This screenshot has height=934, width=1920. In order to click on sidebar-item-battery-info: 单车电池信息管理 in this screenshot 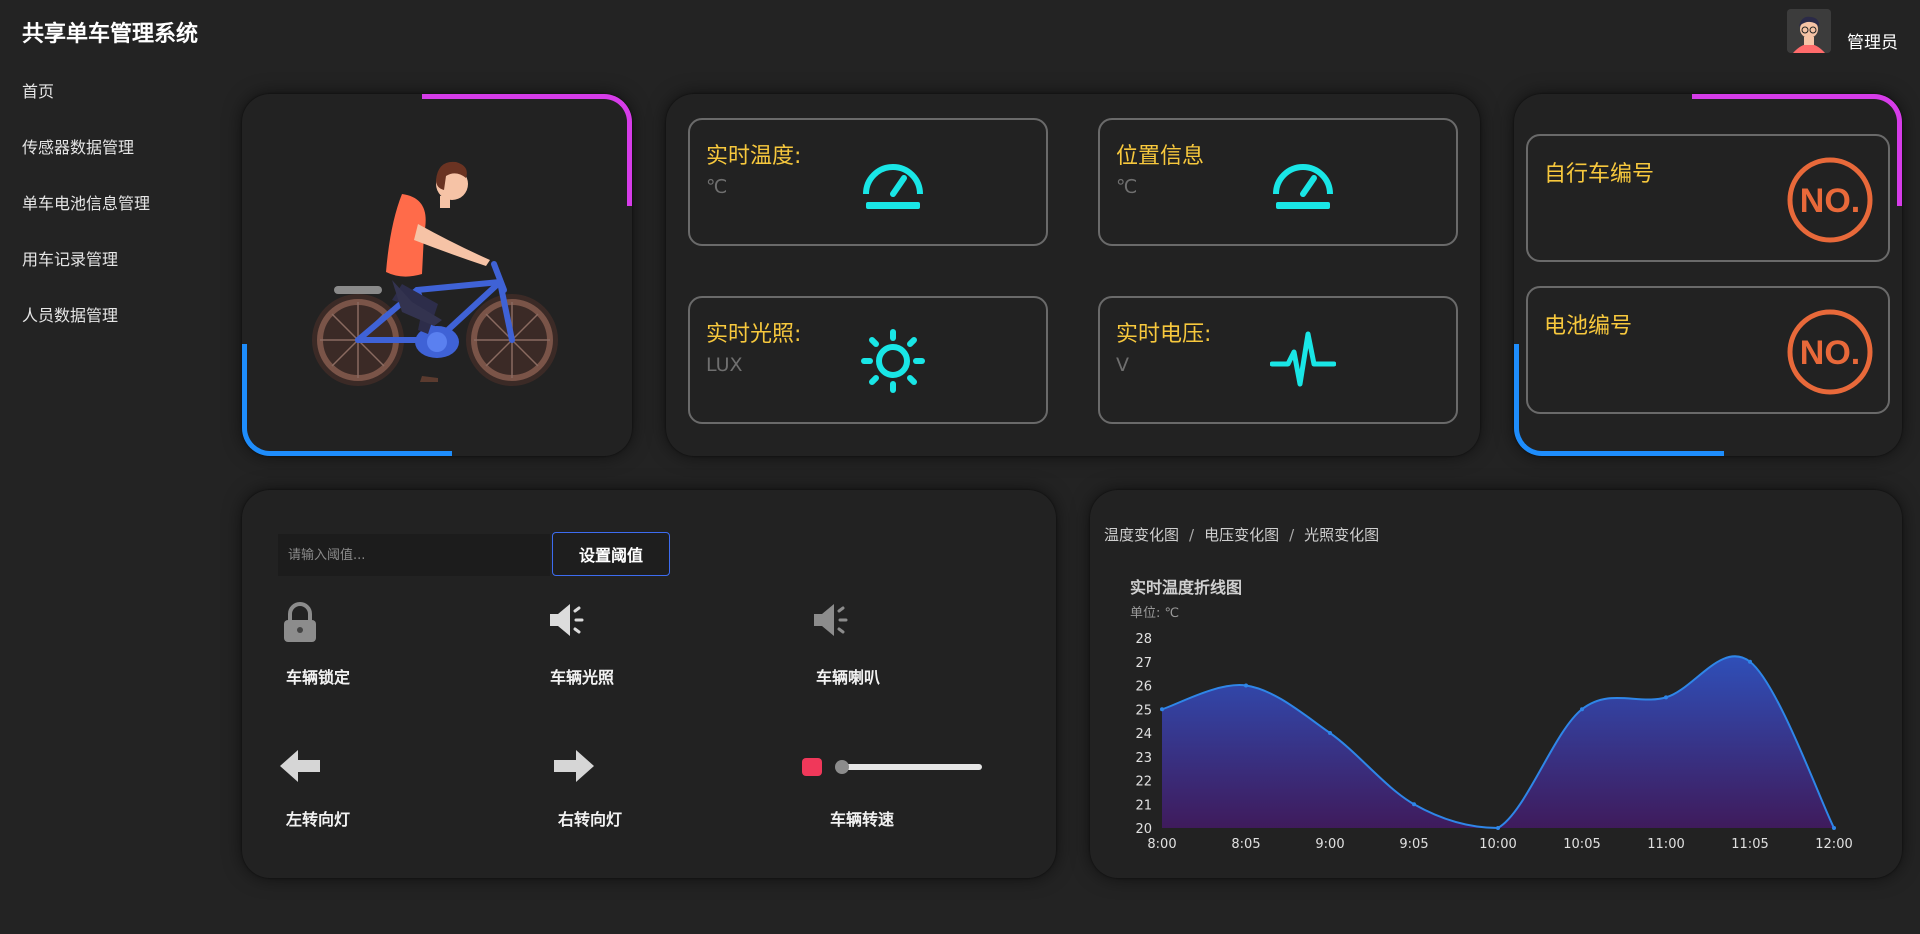, I will do `click(110, 212)`.